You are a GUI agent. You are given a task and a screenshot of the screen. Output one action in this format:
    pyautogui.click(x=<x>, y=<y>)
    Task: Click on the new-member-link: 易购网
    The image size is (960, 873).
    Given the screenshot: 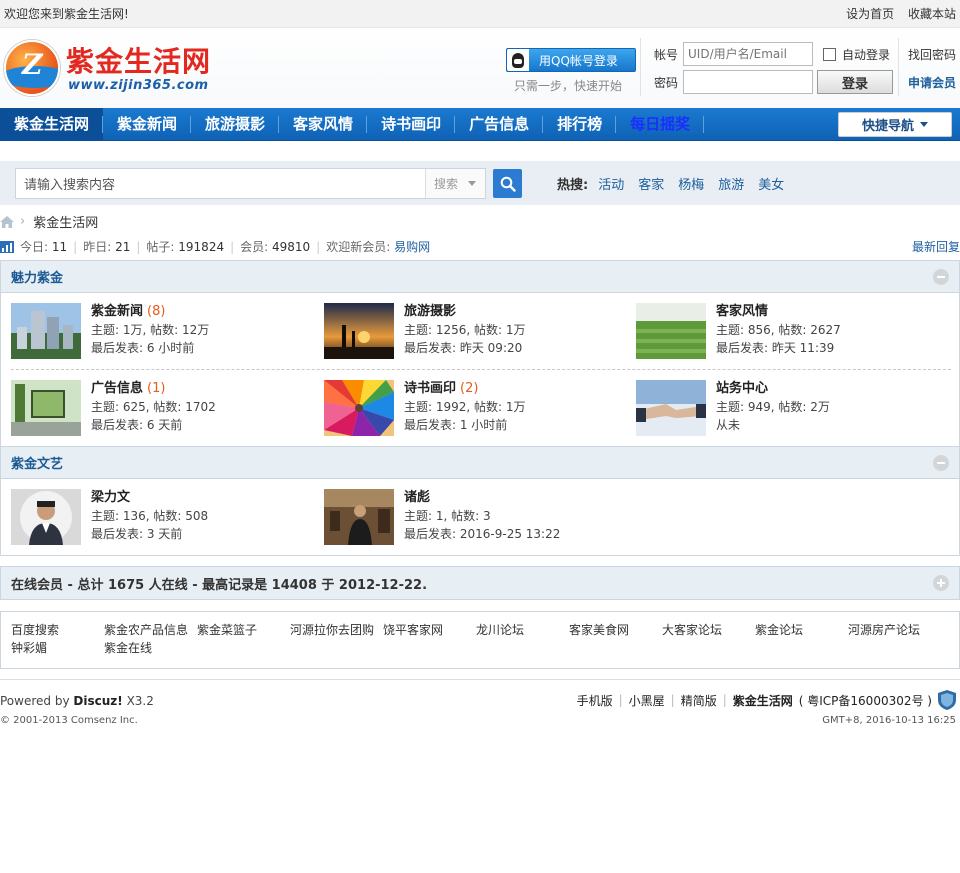 What is the action you would take?
    pyautogui.click(x=412, y=246)
    